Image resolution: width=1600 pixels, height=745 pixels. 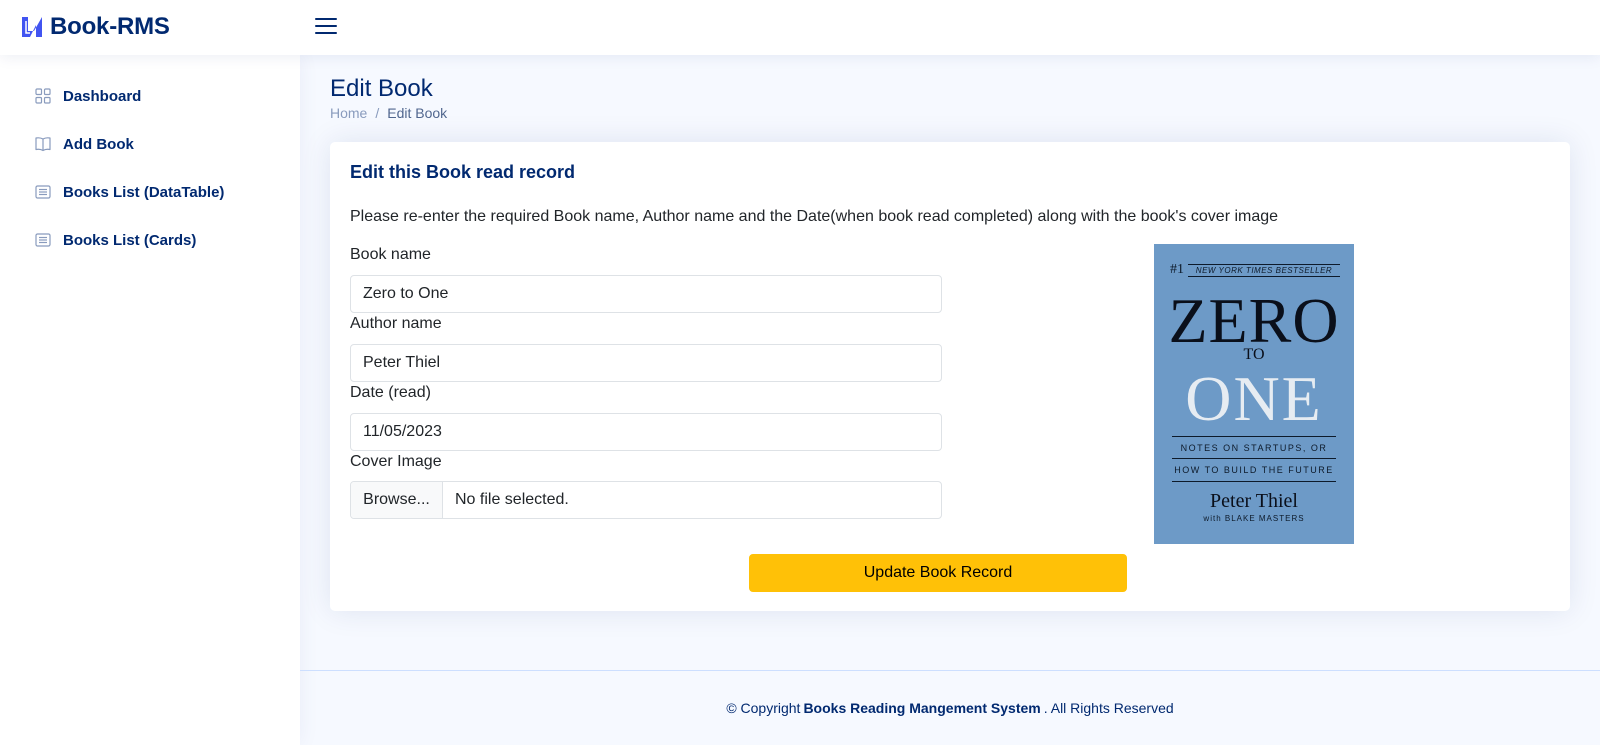 What do you see at coordinates (938, 573) in the screenshot?
I see `update-book-record-button: Update Book Record` at bounding box center [938, 573].